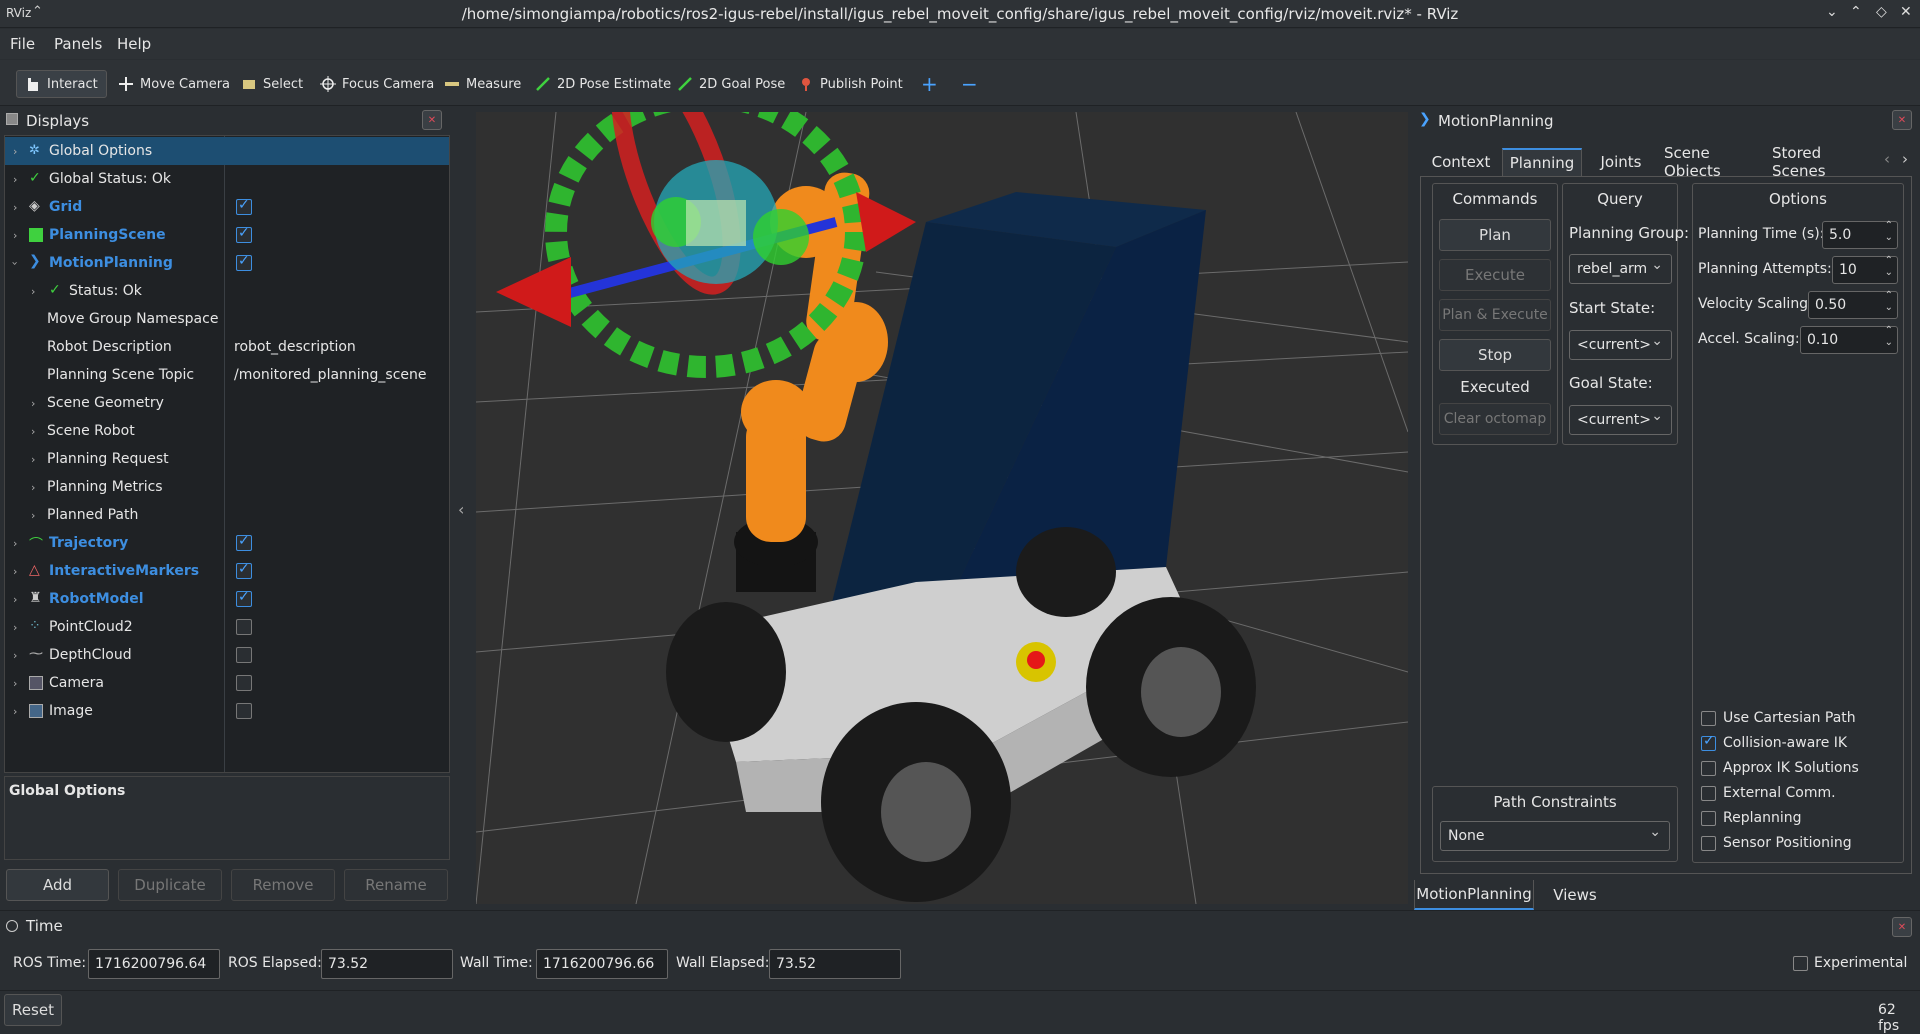  Describe the element at coordinates (227, 627) in the screenshot. I see `tree-row-pointcloud2: › ⁘ PointCloud2` at that location.